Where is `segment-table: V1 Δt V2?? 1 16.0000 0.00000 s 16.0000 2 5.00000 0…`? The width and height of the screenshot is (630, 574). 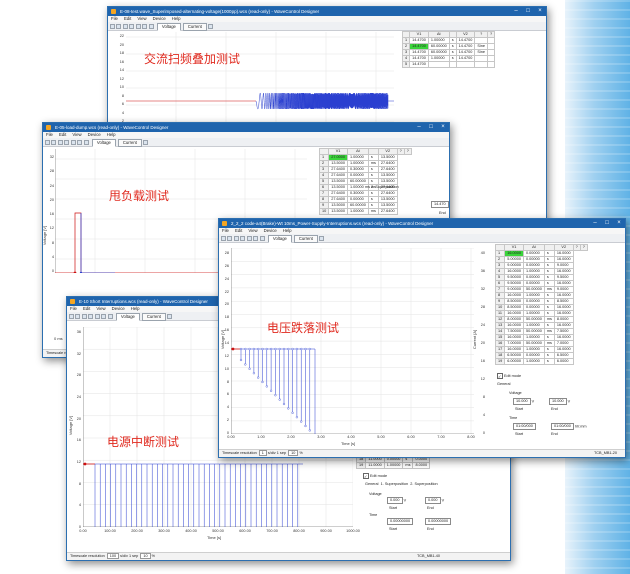
segment-table: V1 Δt V2?? 1 16.0000 0.00000 s 16.0000 2 5.00000 0… is located at coordinates (541, 304).